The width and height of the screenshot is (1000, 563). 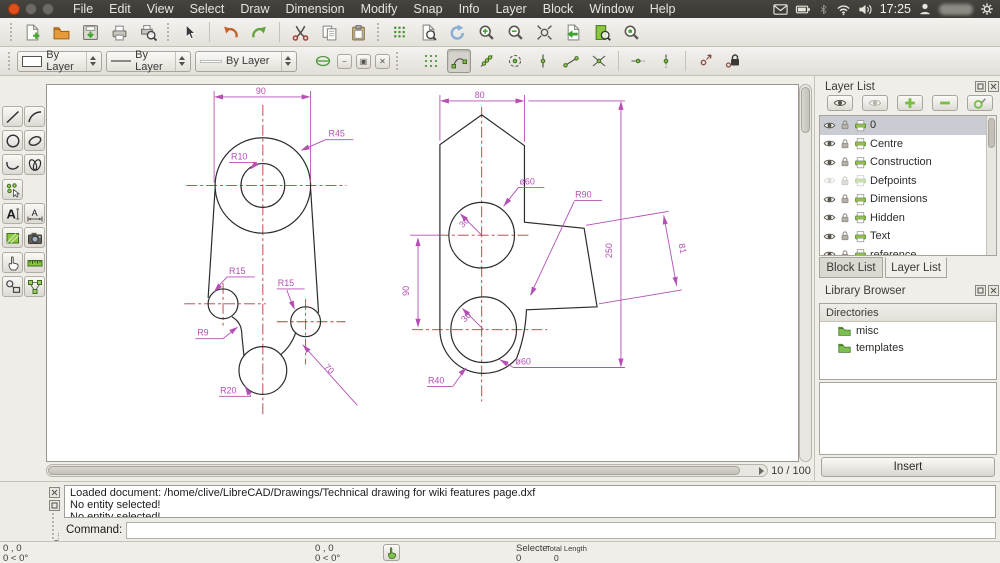 I want to click on menu-select: Select, so click(x=207, y=9).